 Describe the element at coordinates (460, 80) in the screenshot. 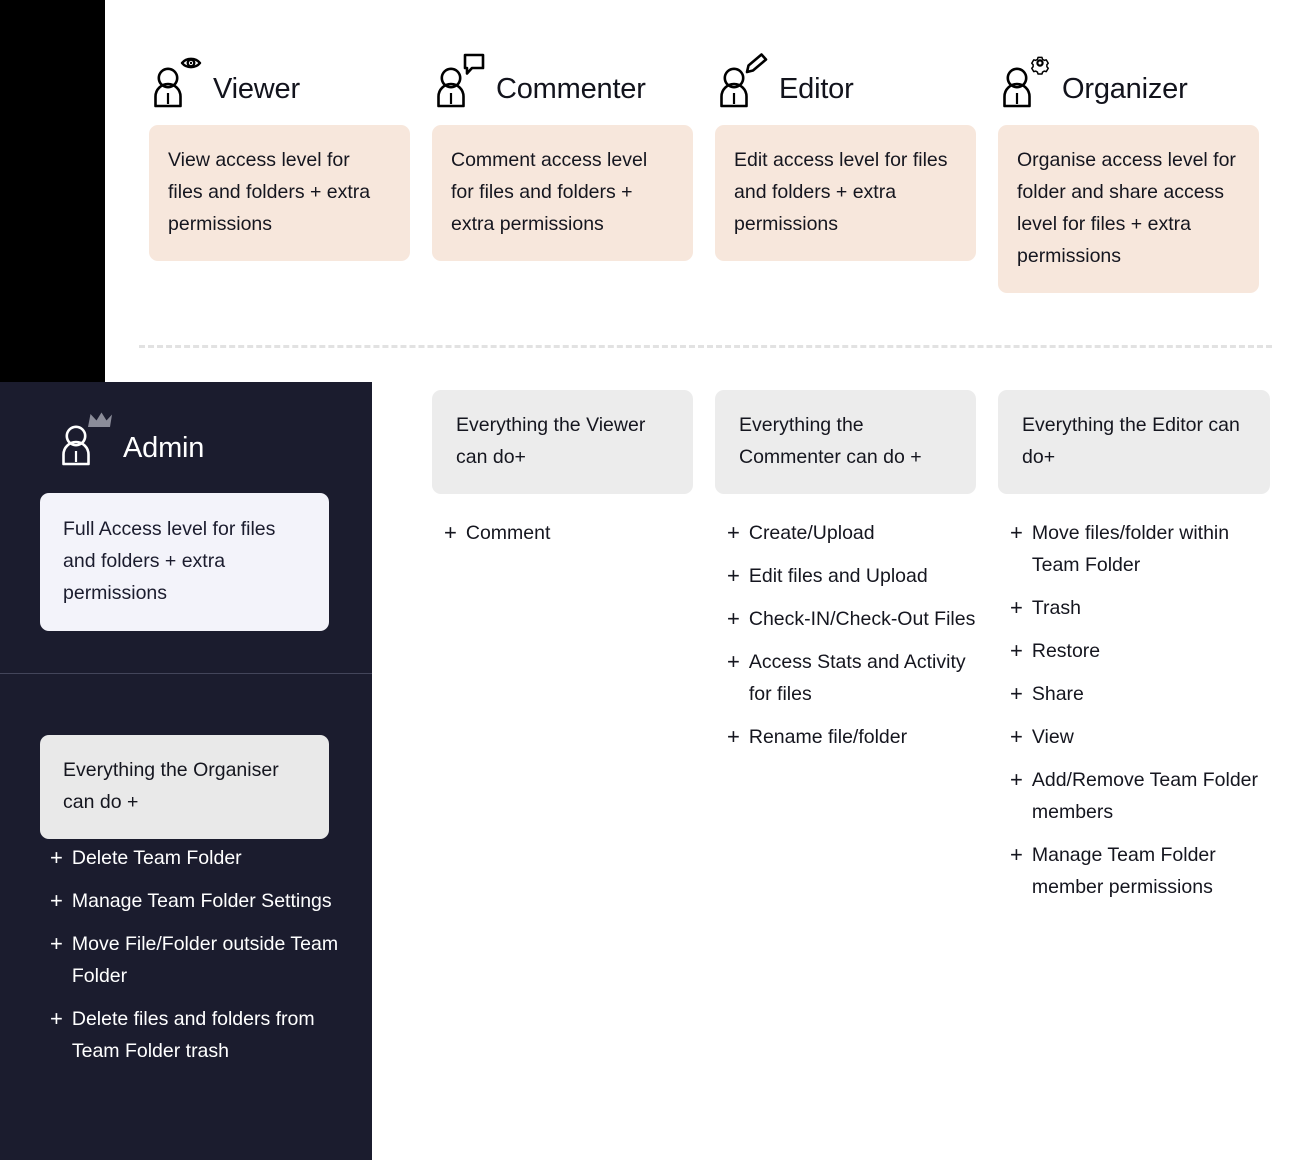

I see `person-comment-icon` at that location.